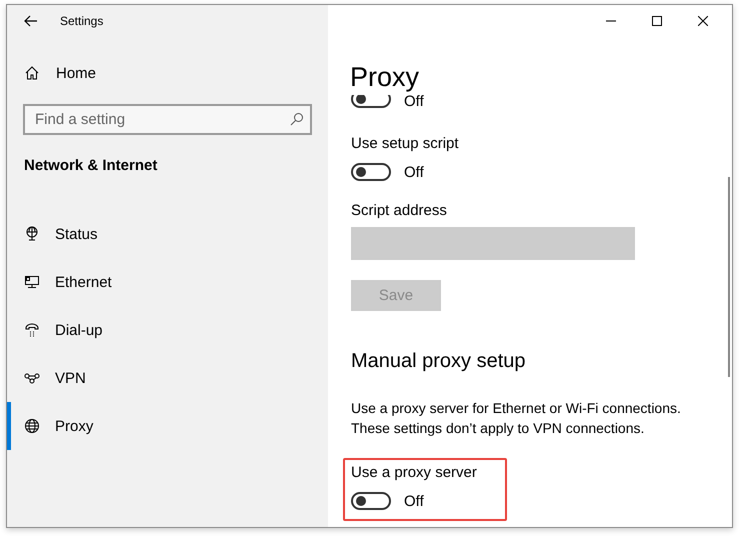 Image resolution: width=739 pixels, height=537 pixels. Describe the element at coordinates (167, 282) in the screenshot. I see `sidebar-item: Ethernet` at that location.